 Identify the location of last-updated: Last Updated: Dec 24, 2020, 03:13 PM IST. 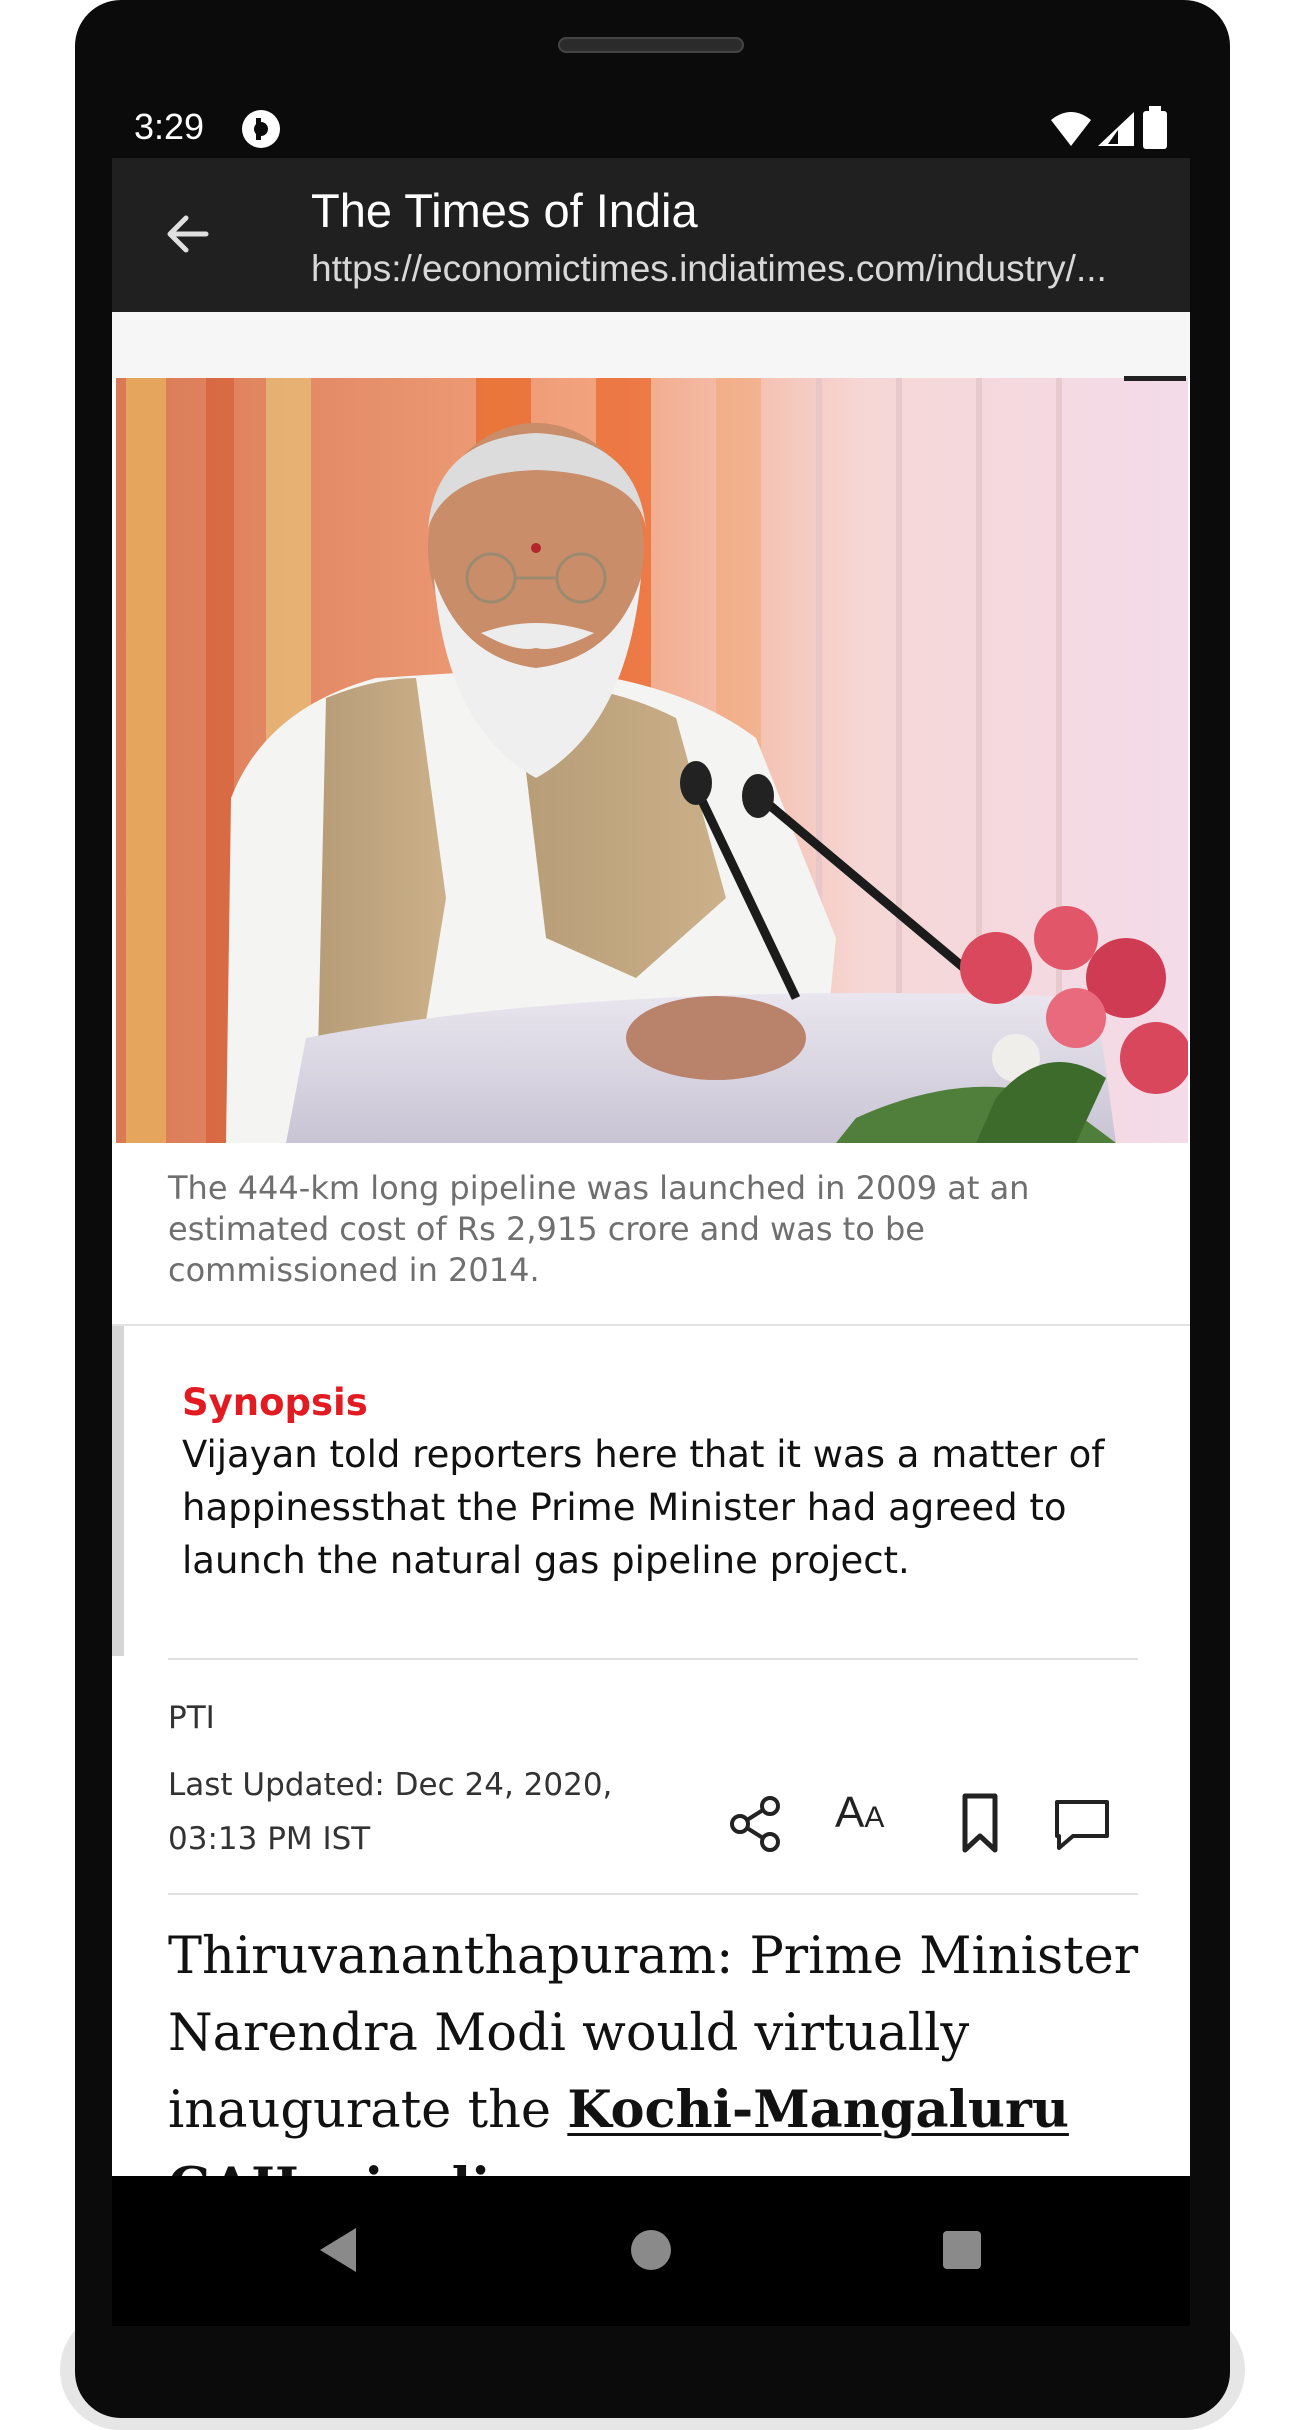
(428, 1812).